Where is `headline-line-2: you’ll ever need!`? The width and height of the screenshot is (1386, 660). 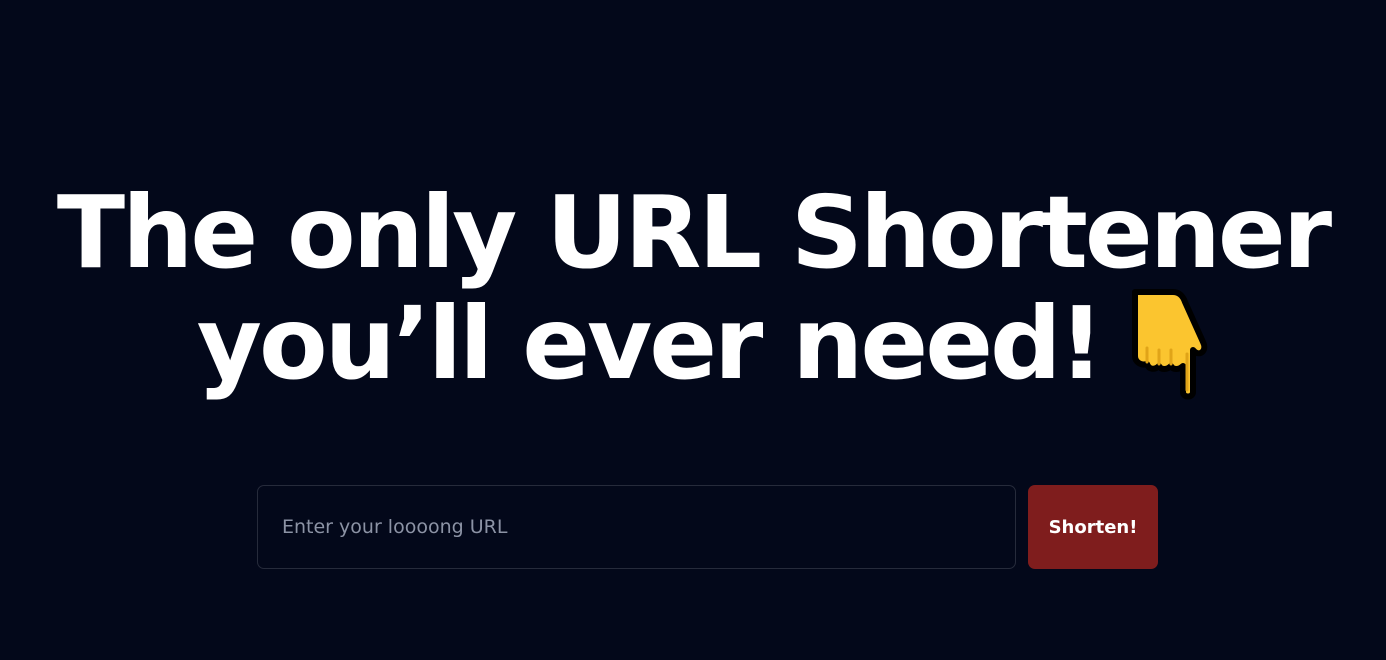 headline-line-2: you’ll ever need! is located at coordinates (650, 343).